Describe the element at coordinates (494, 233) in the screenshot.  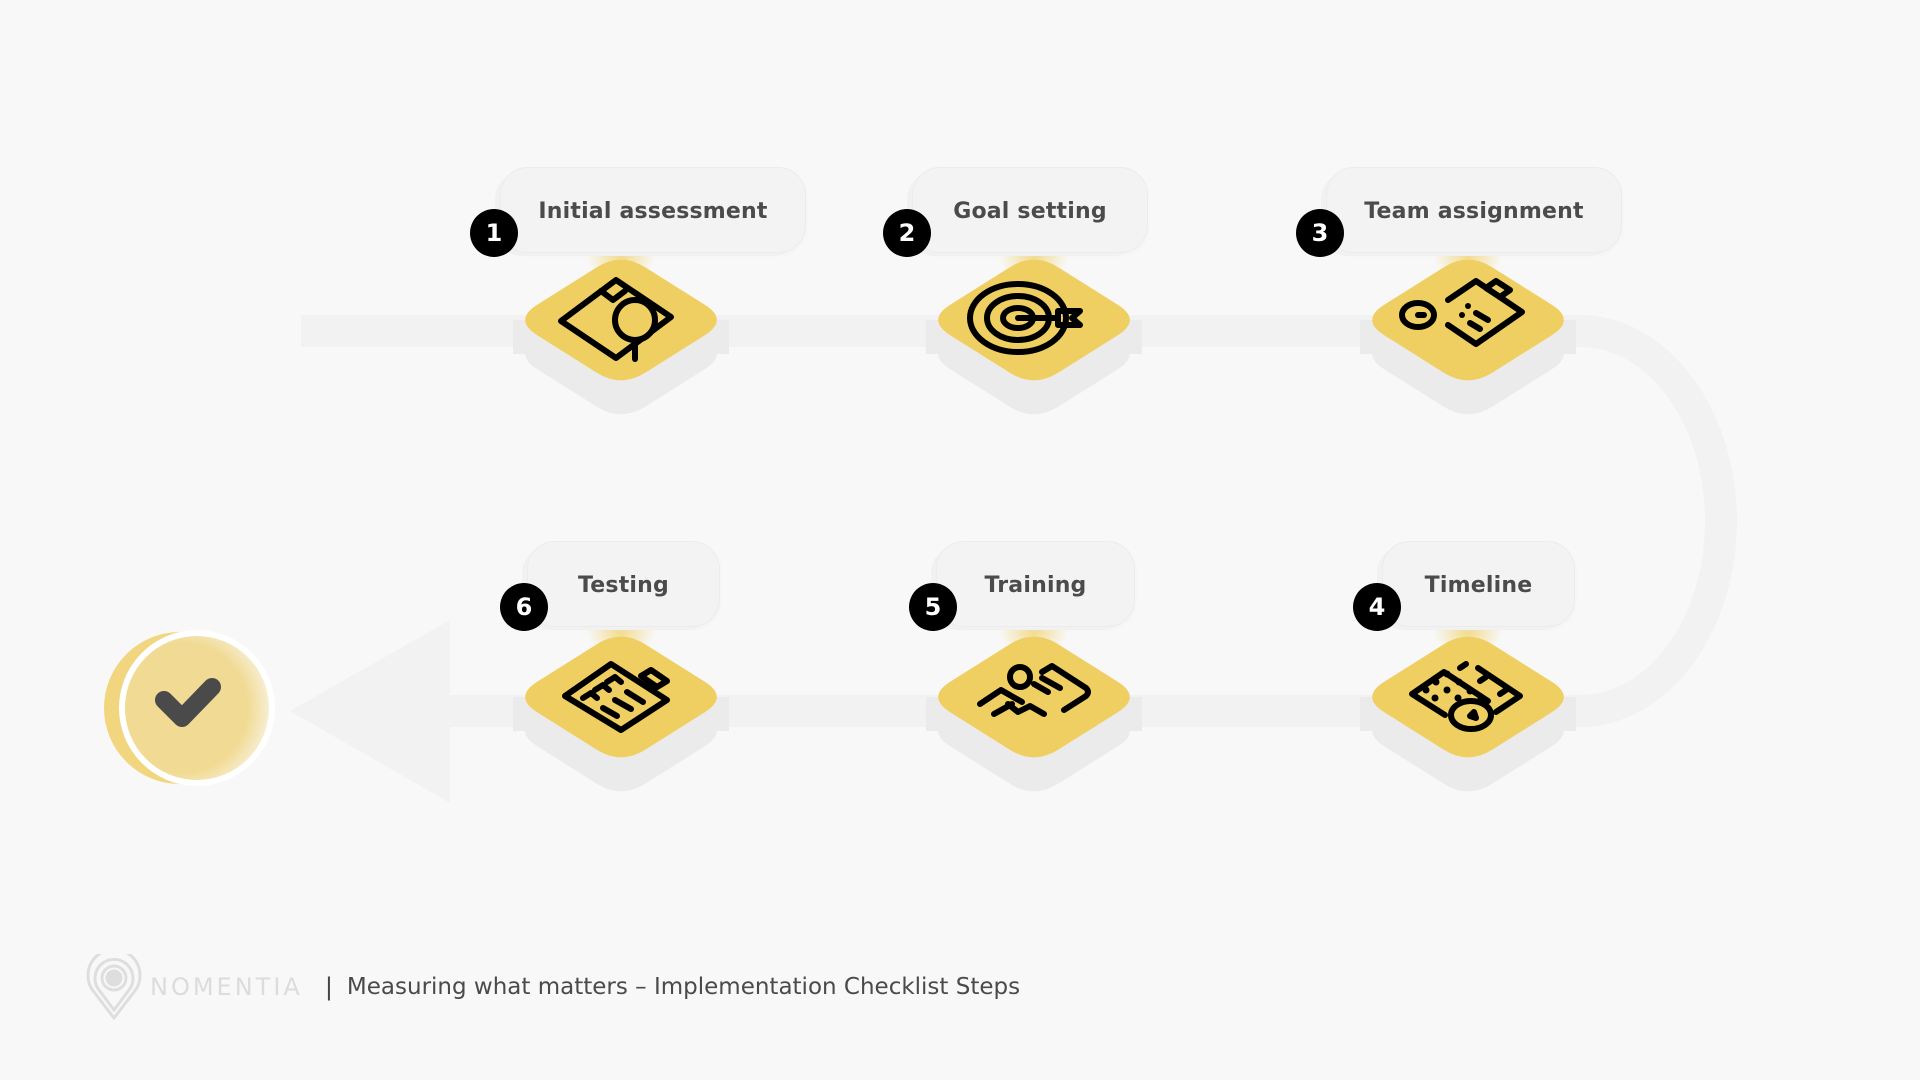
I see `step-number-badge: 1` at that location.